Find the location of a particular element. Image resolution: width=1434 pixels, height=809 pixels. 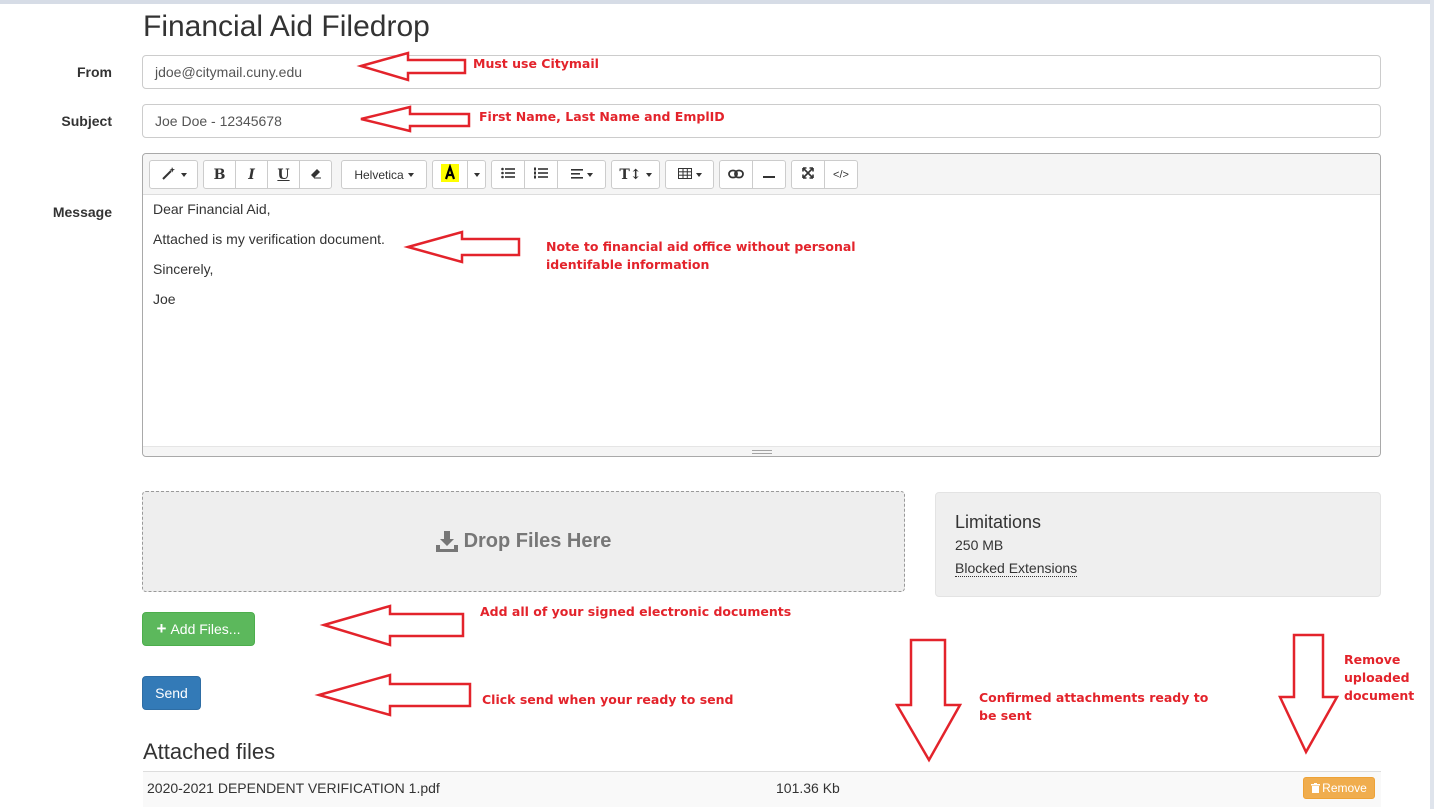

table-icon is located at coordinates (684, 174).